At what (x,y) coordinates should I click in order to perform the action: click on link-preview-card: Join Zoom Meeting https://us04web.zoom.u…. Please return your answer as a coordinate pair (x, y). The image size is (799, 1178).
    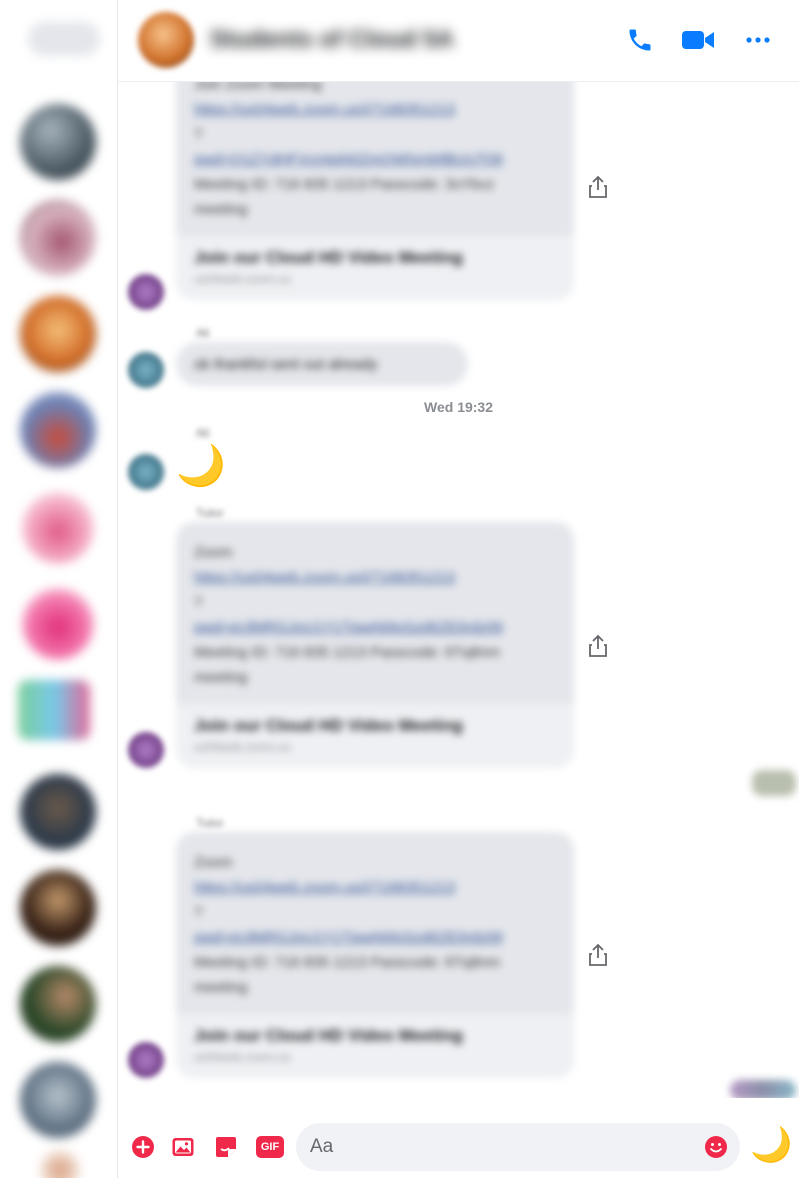
    Looking at the image, I should click on (375, 191).